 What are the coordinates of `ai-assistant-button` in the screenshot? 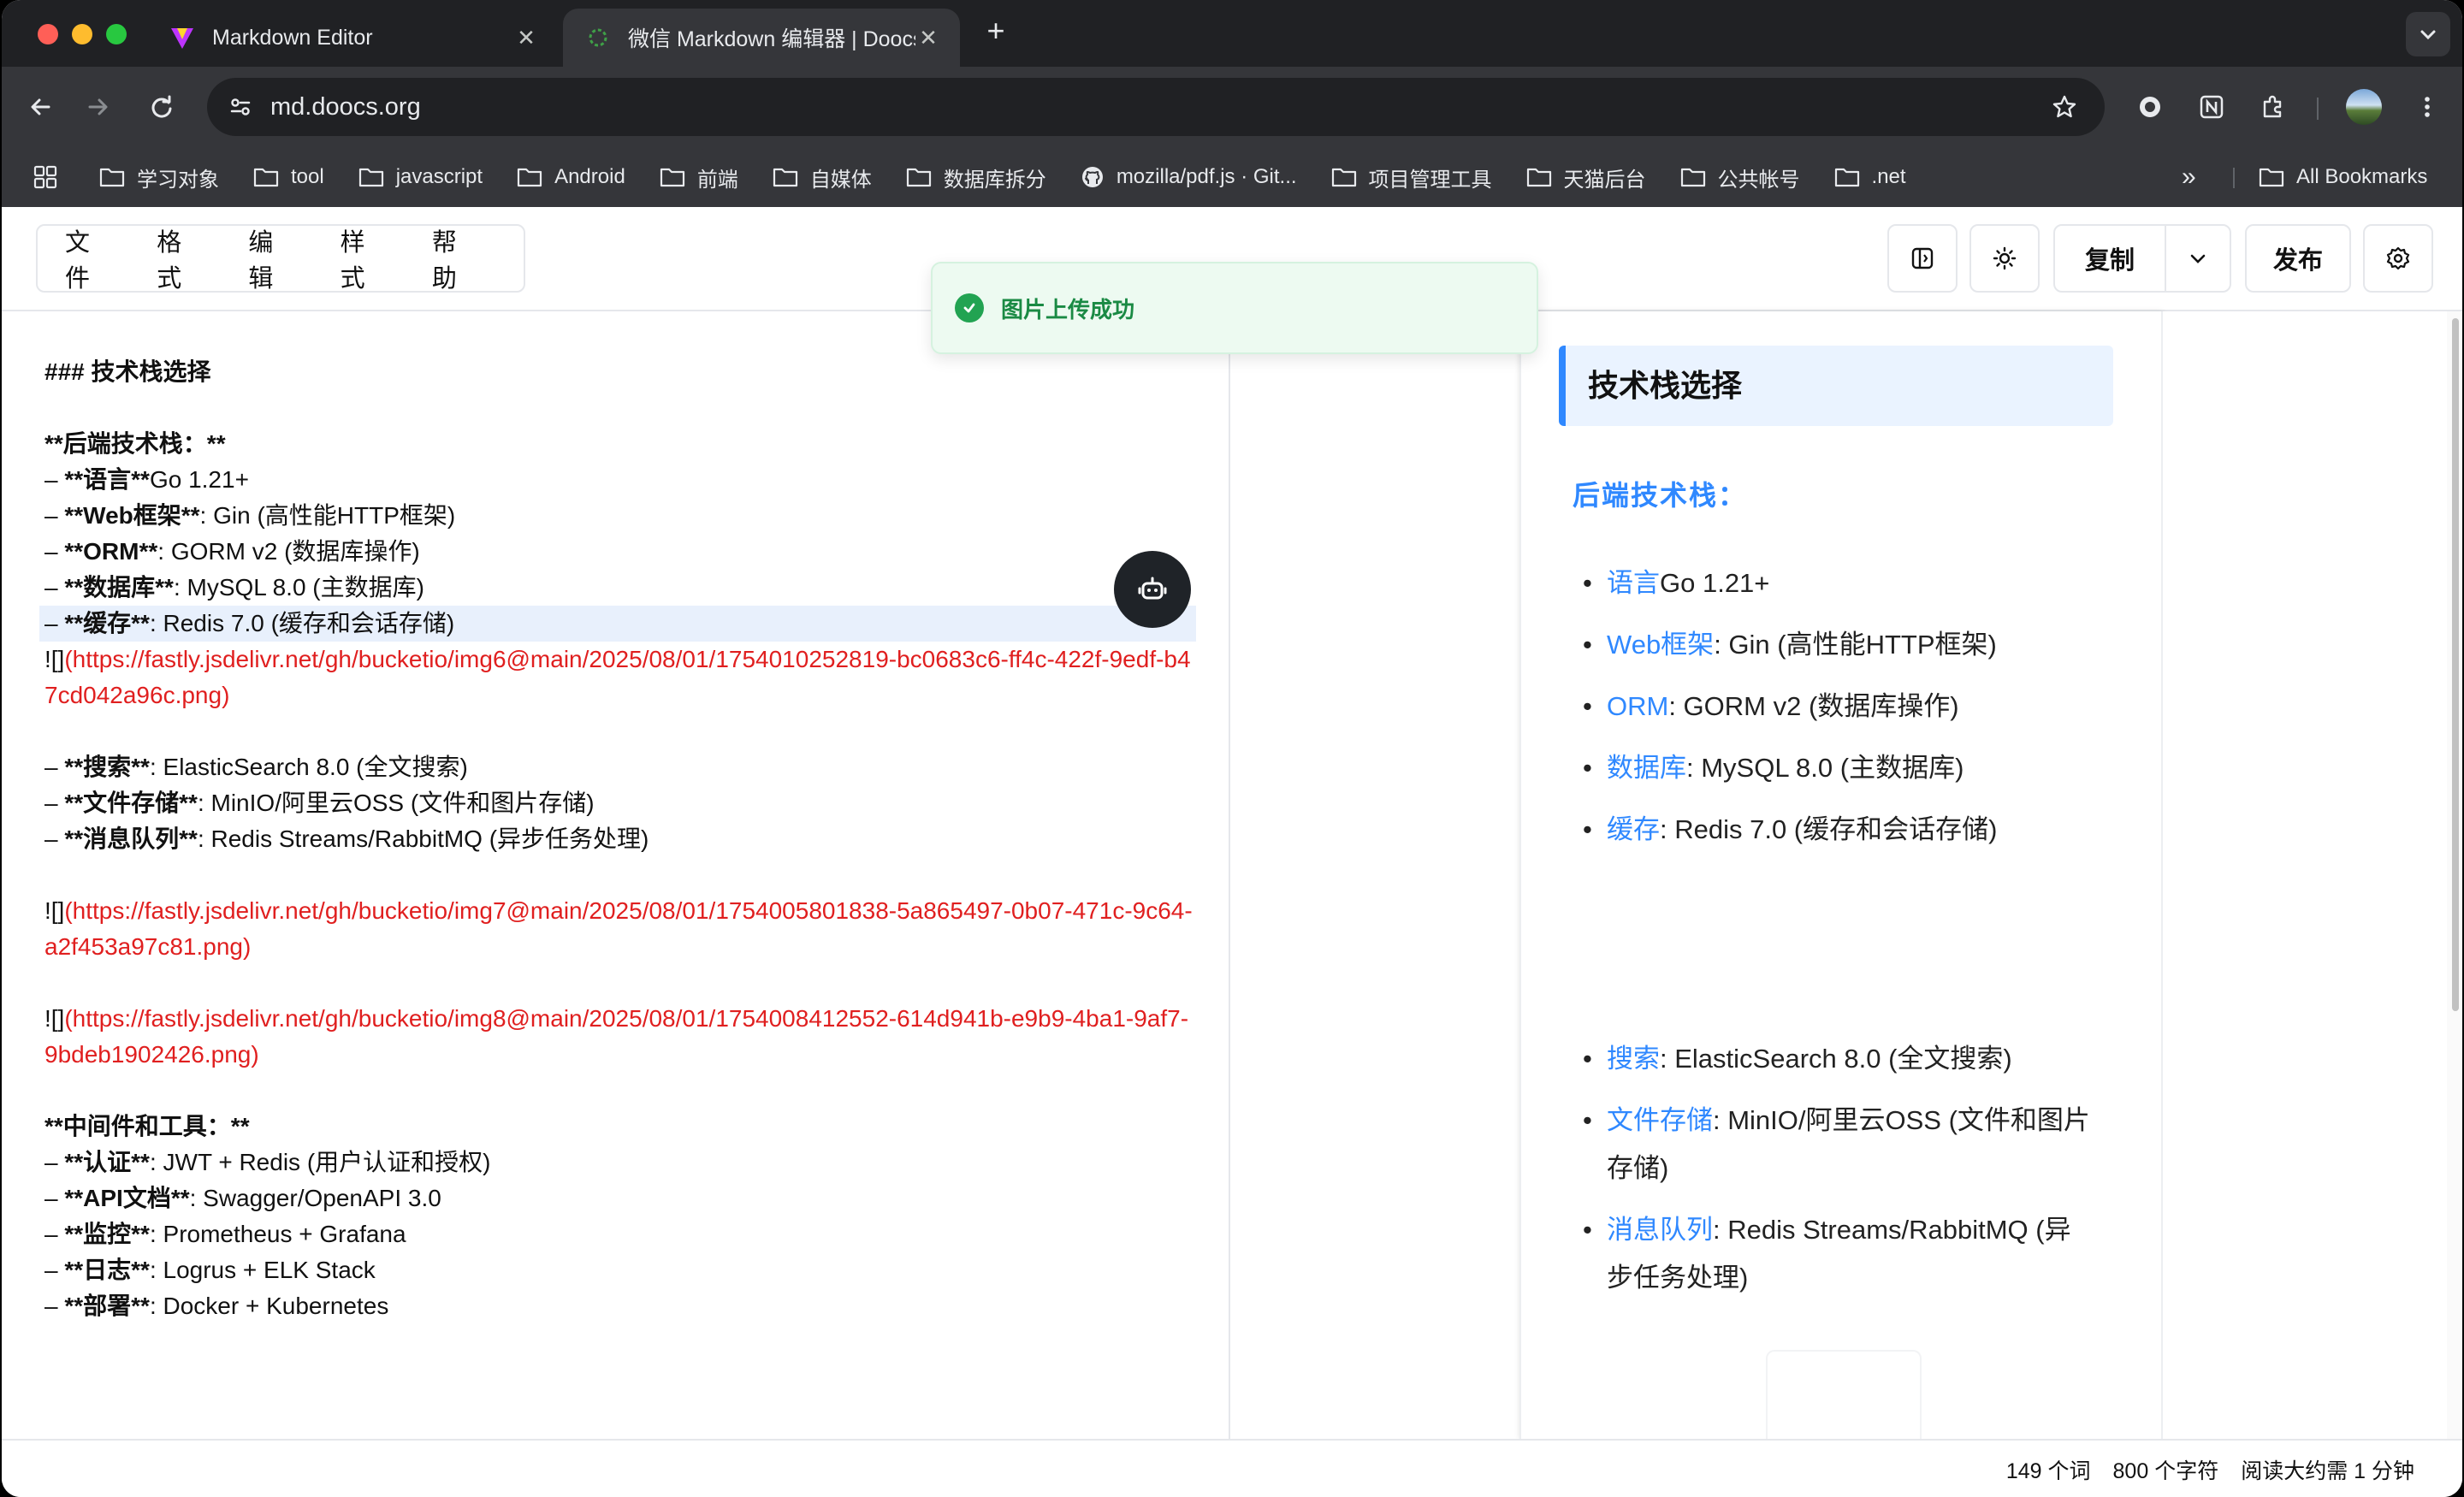 It's located at (1152, 589).